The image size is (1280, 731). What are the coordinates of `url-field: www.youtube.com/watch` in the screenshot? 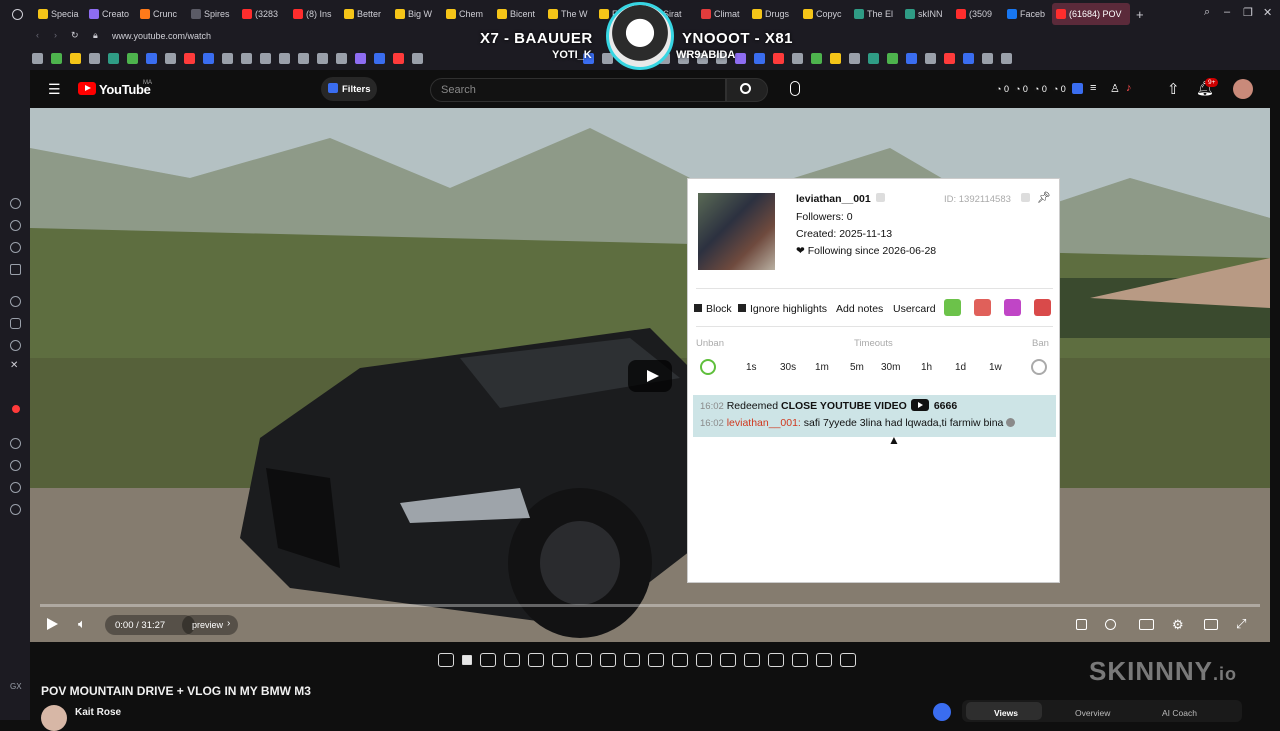 It's located at (161, 36).